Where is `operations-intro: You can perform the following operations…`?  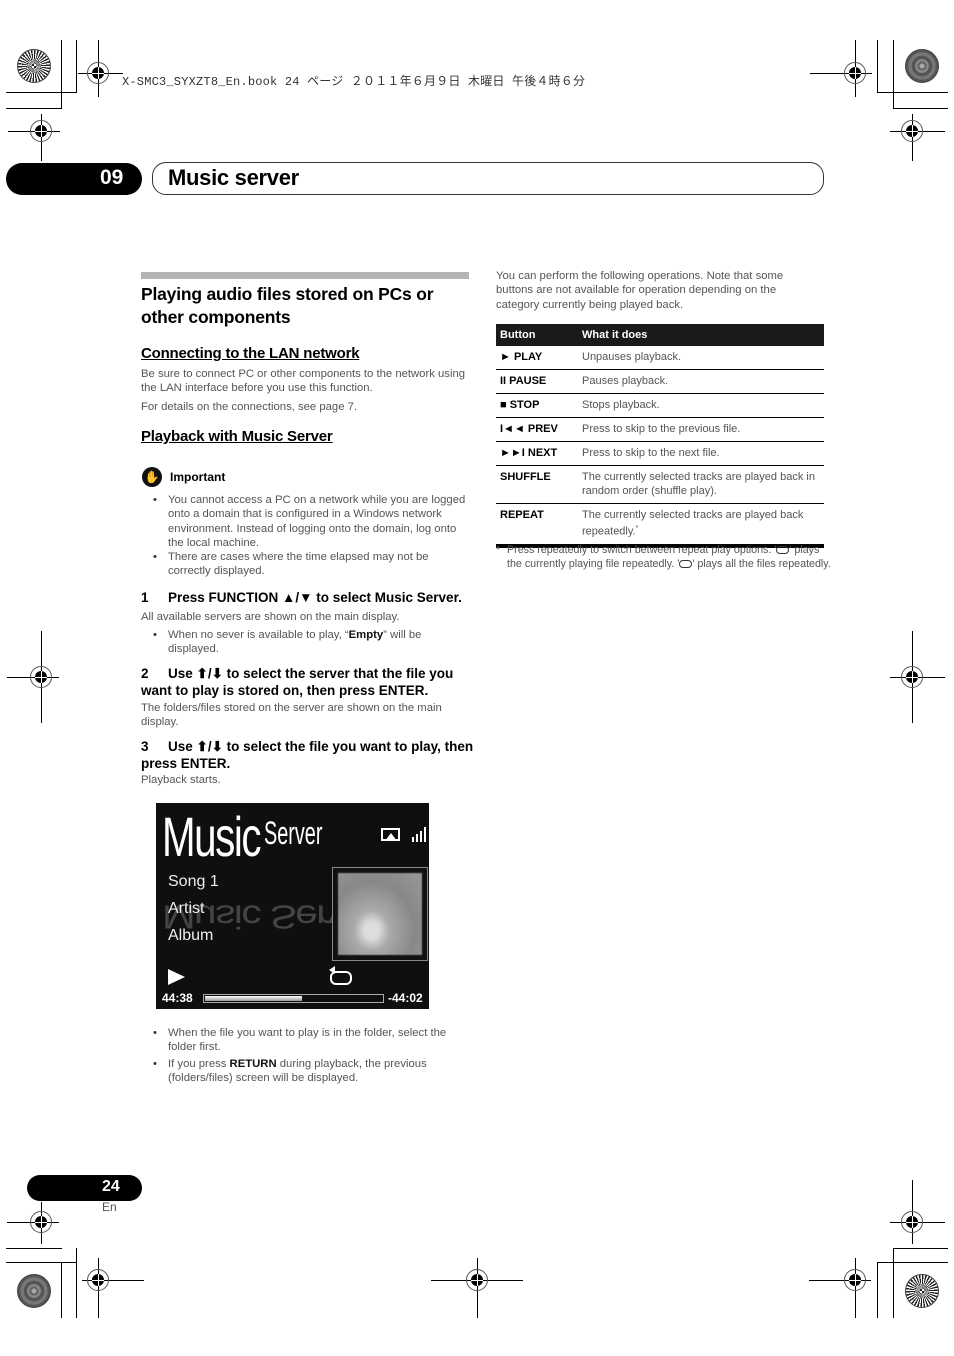
operations-intro: You can perform the following operations… is located at coordinates (640, 290).